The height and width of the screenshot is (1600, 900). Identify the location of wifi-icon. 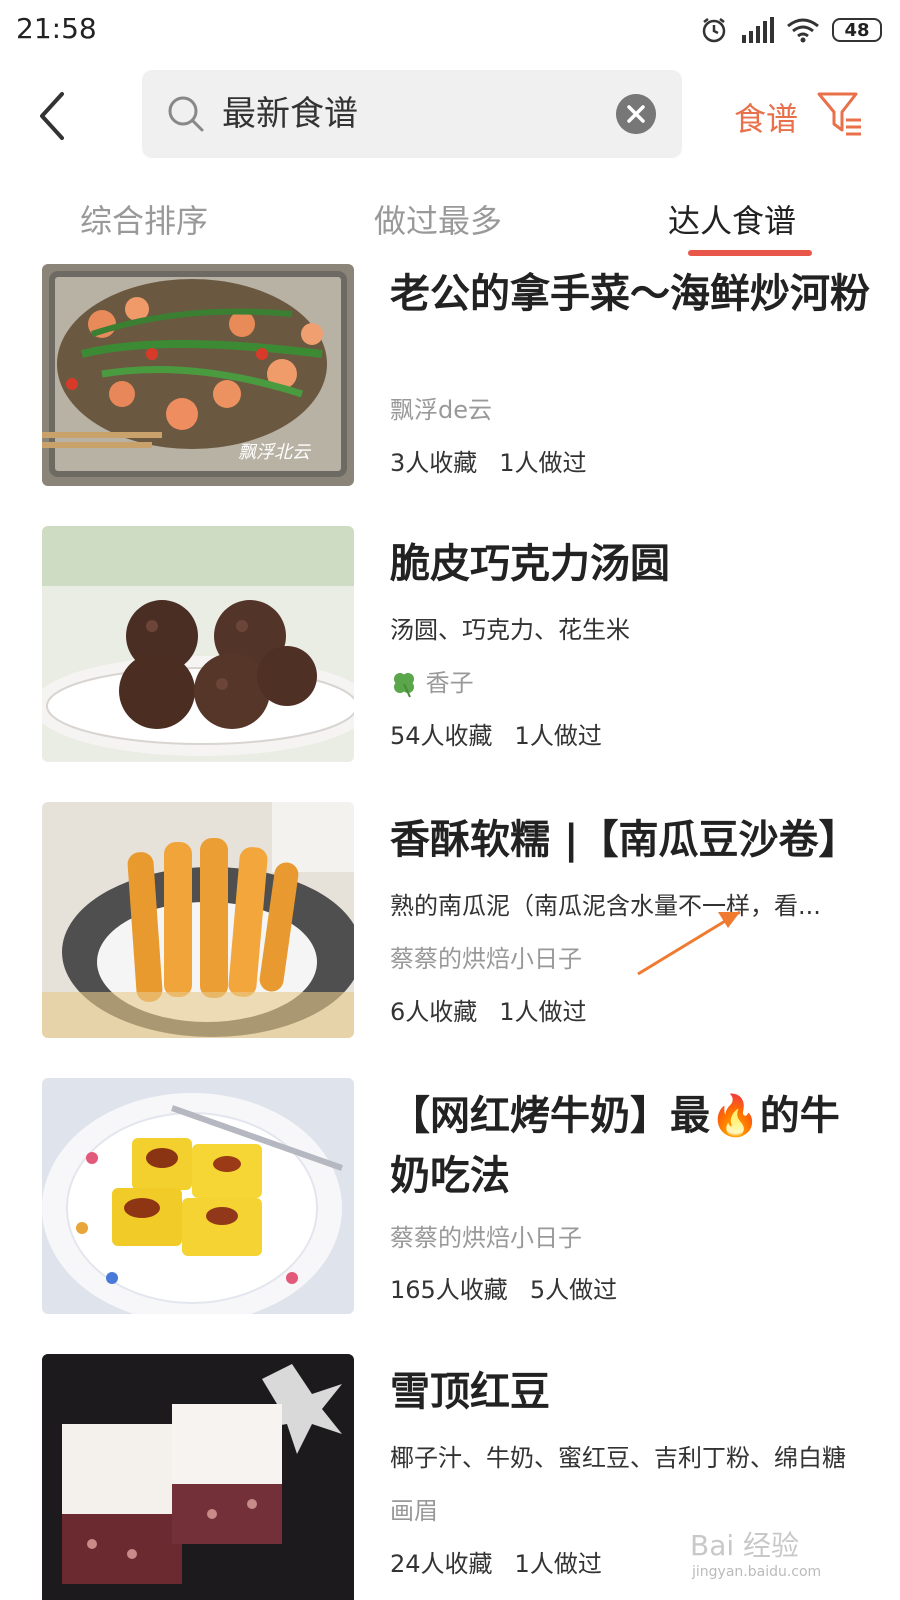
(803, 30).